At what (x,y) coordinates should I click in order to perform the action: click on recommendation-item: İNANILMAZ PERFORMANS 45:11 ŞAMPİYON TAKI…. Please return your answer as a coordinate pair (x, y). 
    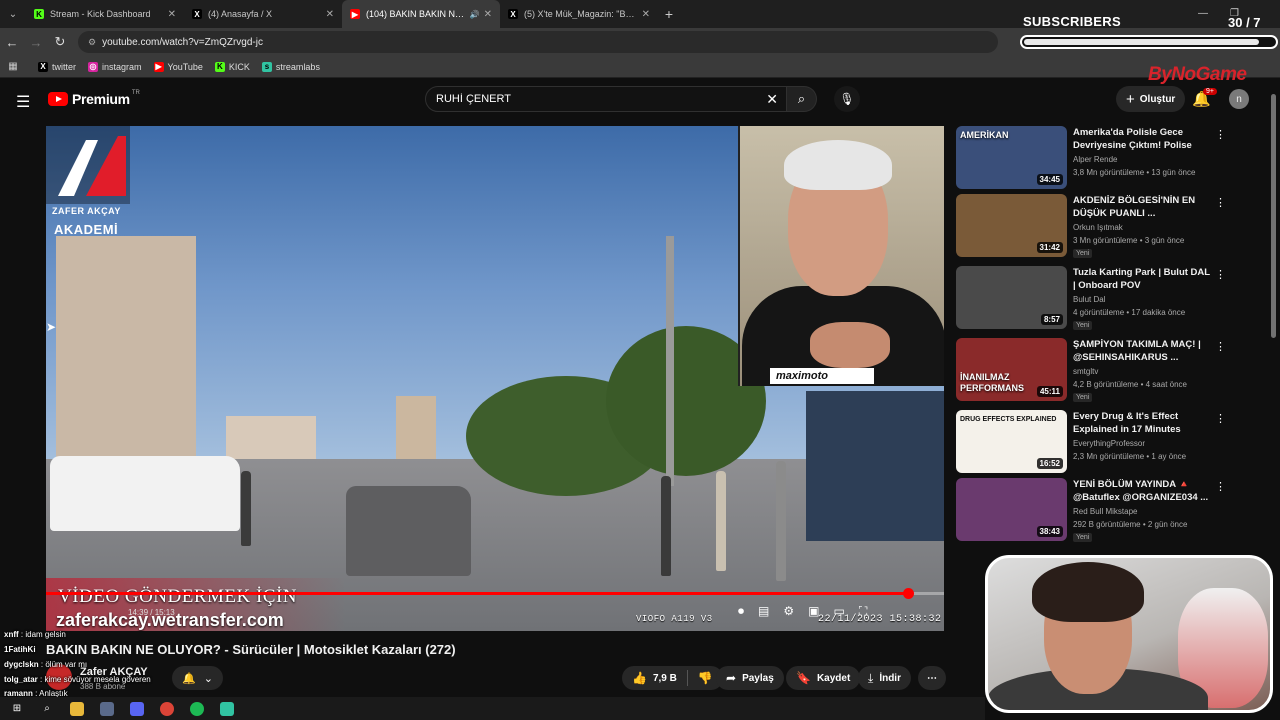
    Looking at the image, I should click on (1091, 370).